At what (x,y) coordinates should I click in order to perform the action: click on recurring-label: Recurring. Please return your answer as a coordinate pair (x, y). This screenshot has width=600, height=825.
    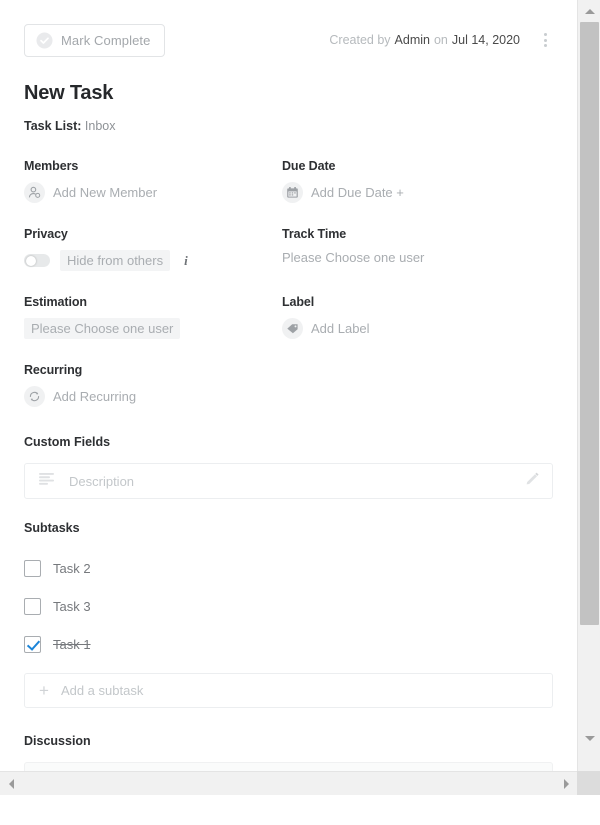
    Looking at the image, I should click on (53, 370).